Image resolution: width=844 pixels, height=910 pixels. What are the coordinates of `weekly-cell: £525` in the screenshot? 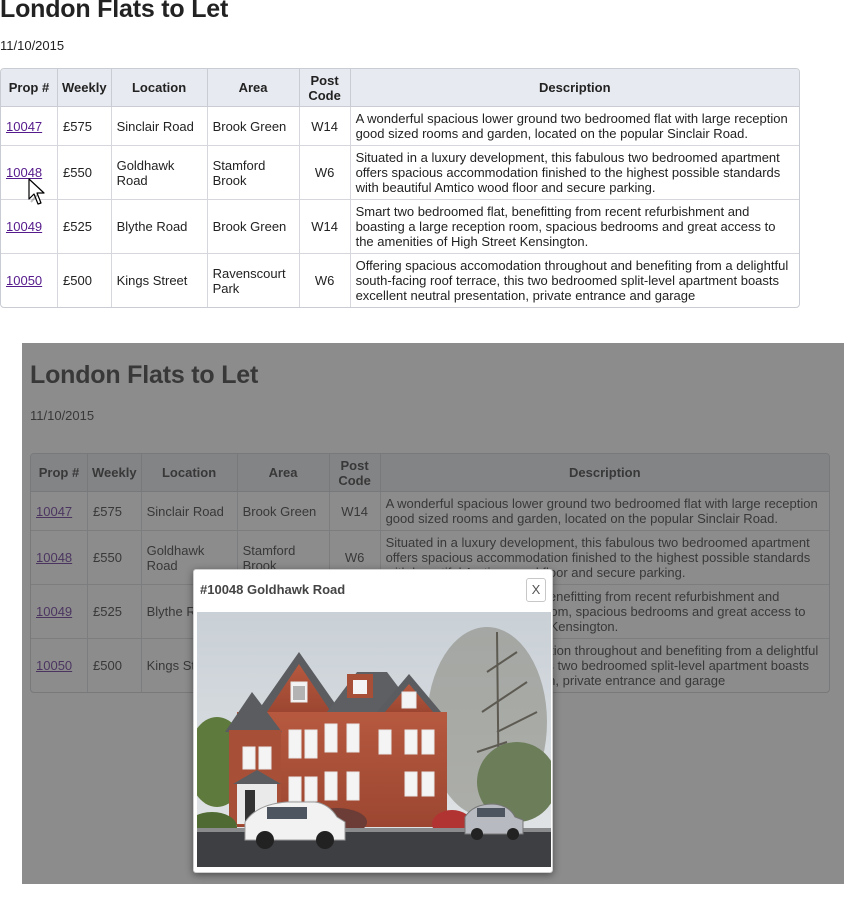 It's located at (85, 227).